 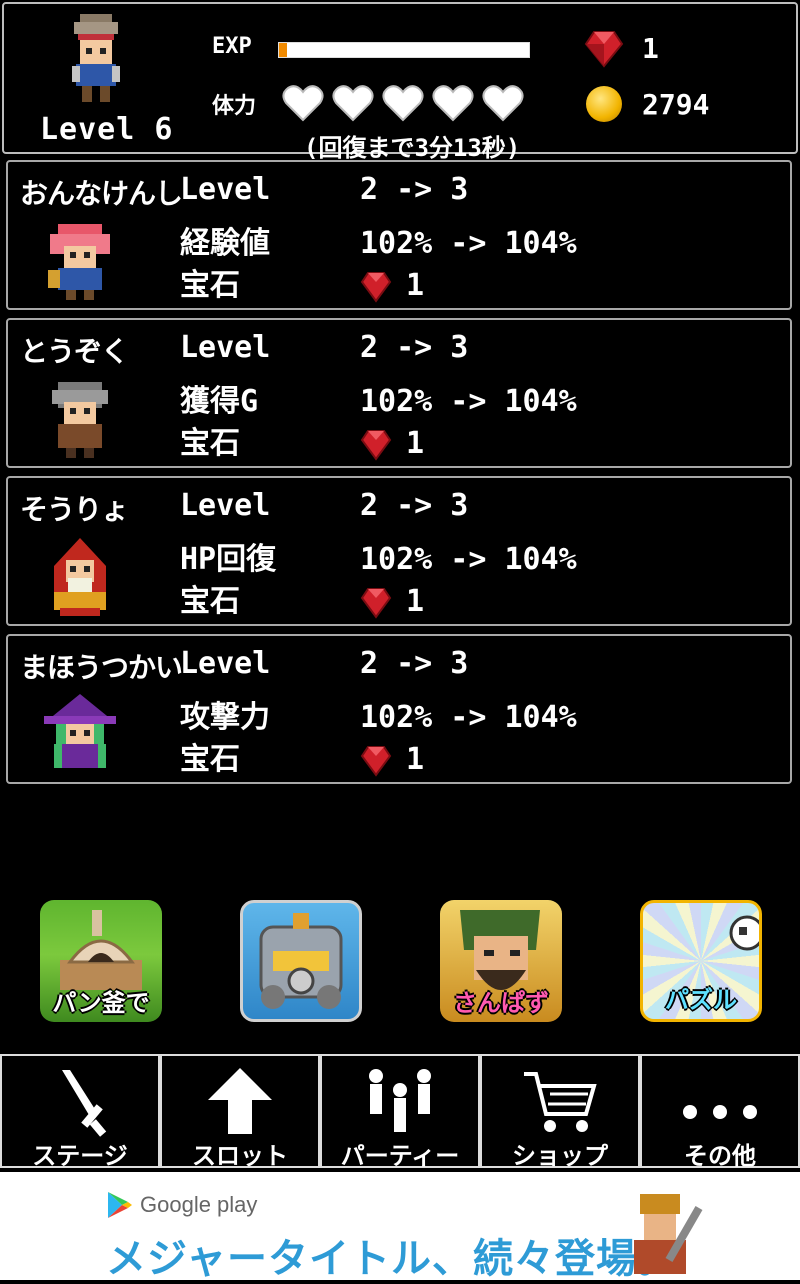 I want to click on nav-party-button: パーティー, so click(x=400, y=1112).